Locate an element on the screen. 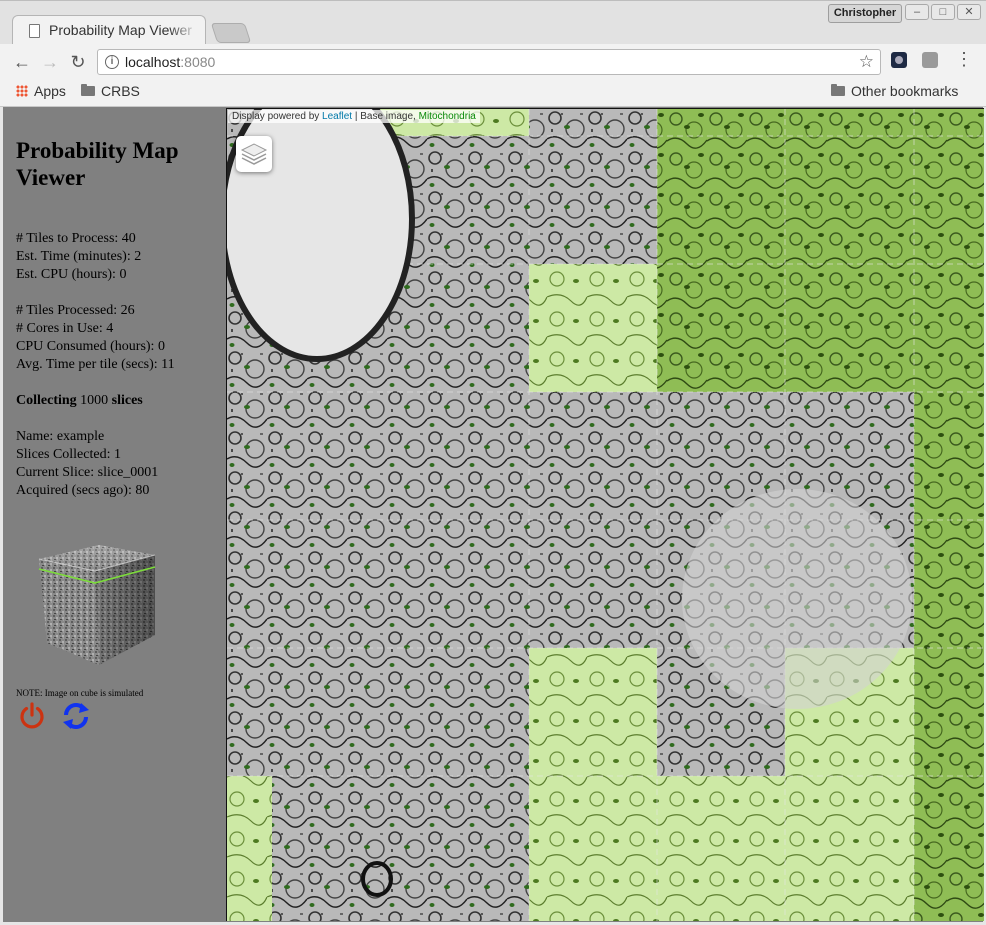  reload-icon: ↻ is located at coordinates (78, 62).